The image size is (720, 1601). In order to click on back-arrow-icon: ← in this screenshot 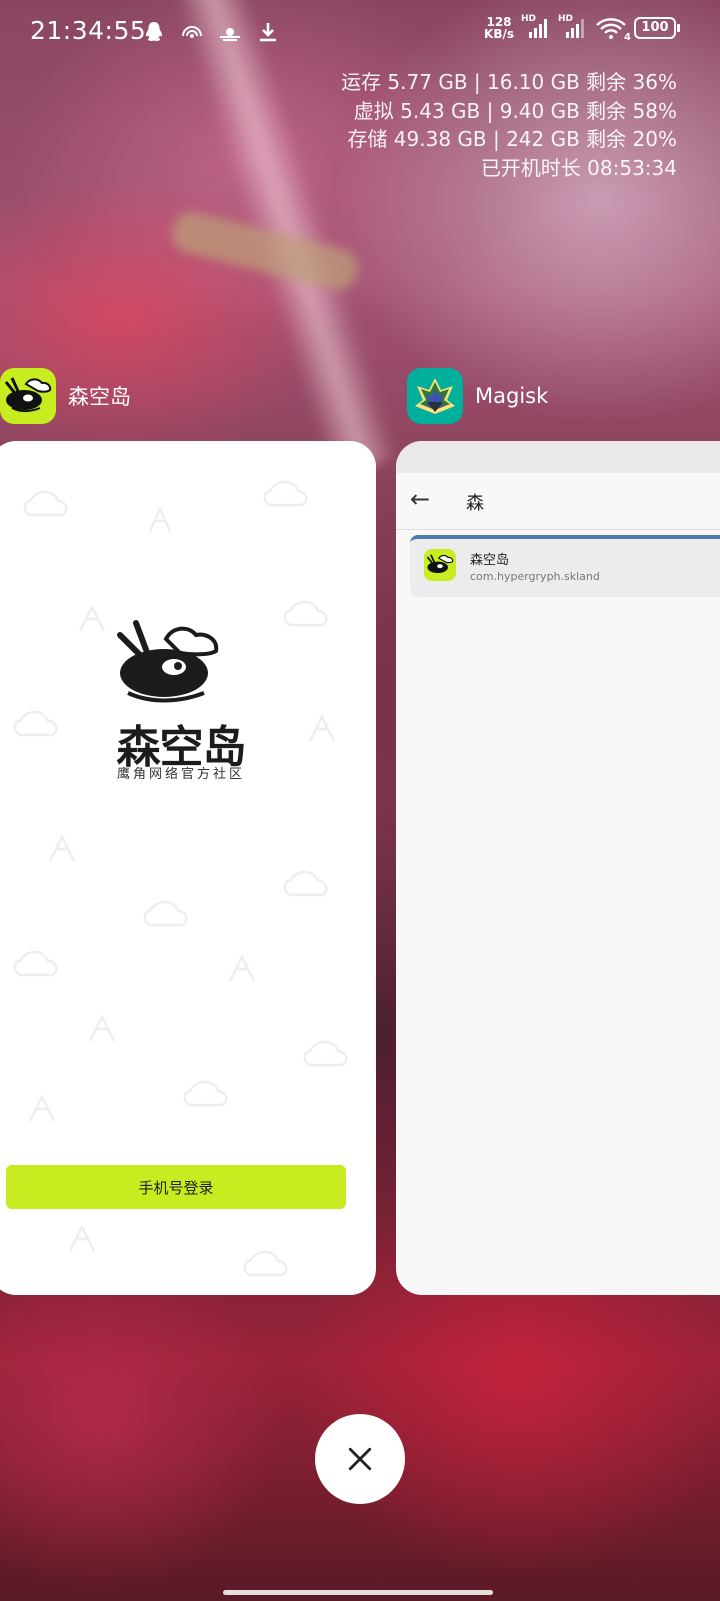, I will do `click(420, 499)`.